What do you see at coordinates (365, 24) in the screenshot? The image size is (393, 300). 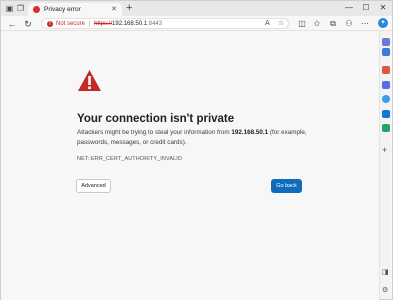 I see `more-options-icon: ⋯` at bounding box center [365, 24].